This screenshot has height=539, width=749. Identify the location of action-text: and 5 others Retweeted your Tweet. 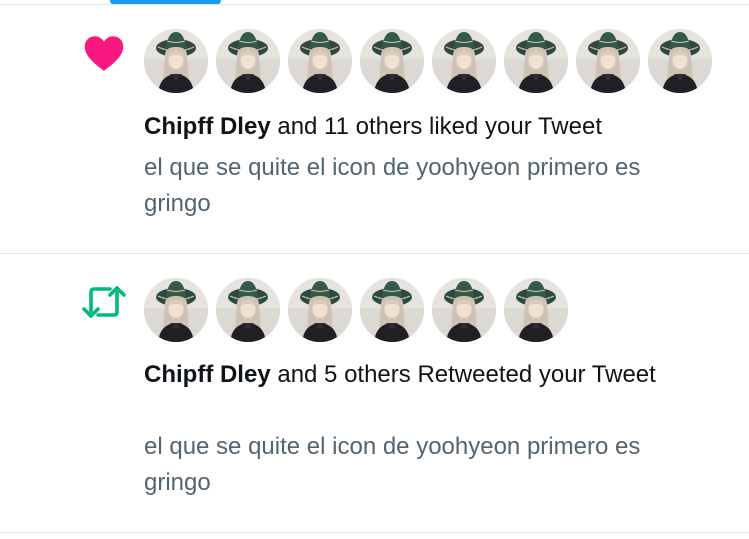
(466, 374).